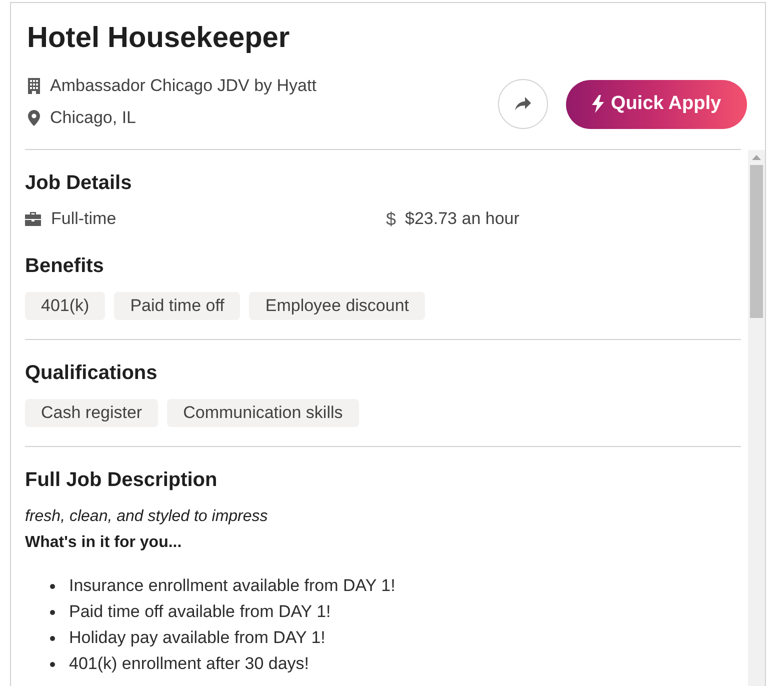 Image resolution: width=773 pixels, height=686 pixels. I want to click on tag: Cash register, so click(91, 413).